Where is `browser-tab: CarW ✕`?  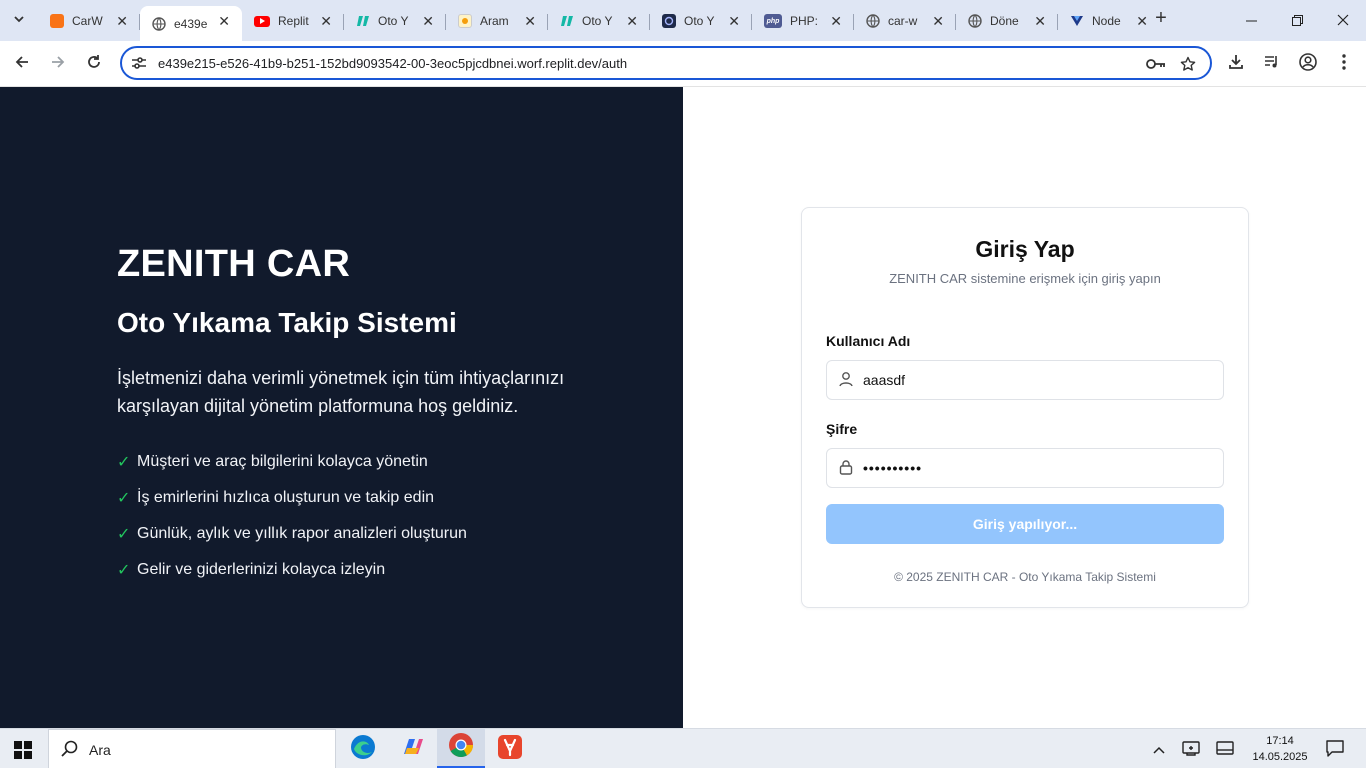
browser-tab: CarW ✕ is located at coordinates (89, 21).